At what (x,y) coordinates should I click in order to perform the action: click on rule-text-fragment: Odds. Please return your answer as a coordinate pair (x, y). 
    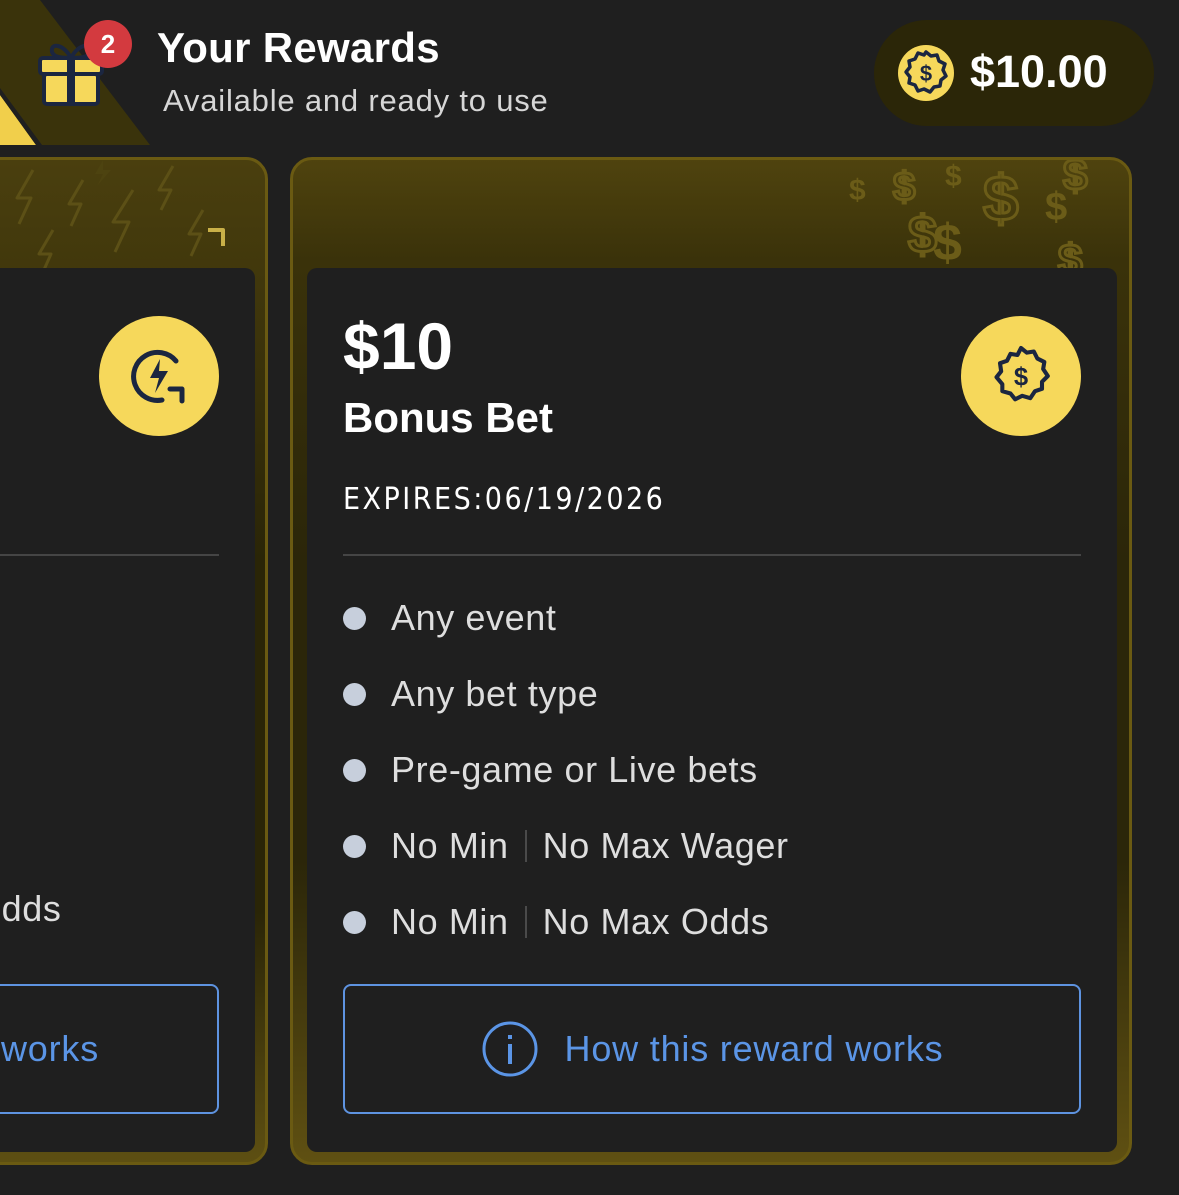
    Looking at the image, I should click on (31, 908).